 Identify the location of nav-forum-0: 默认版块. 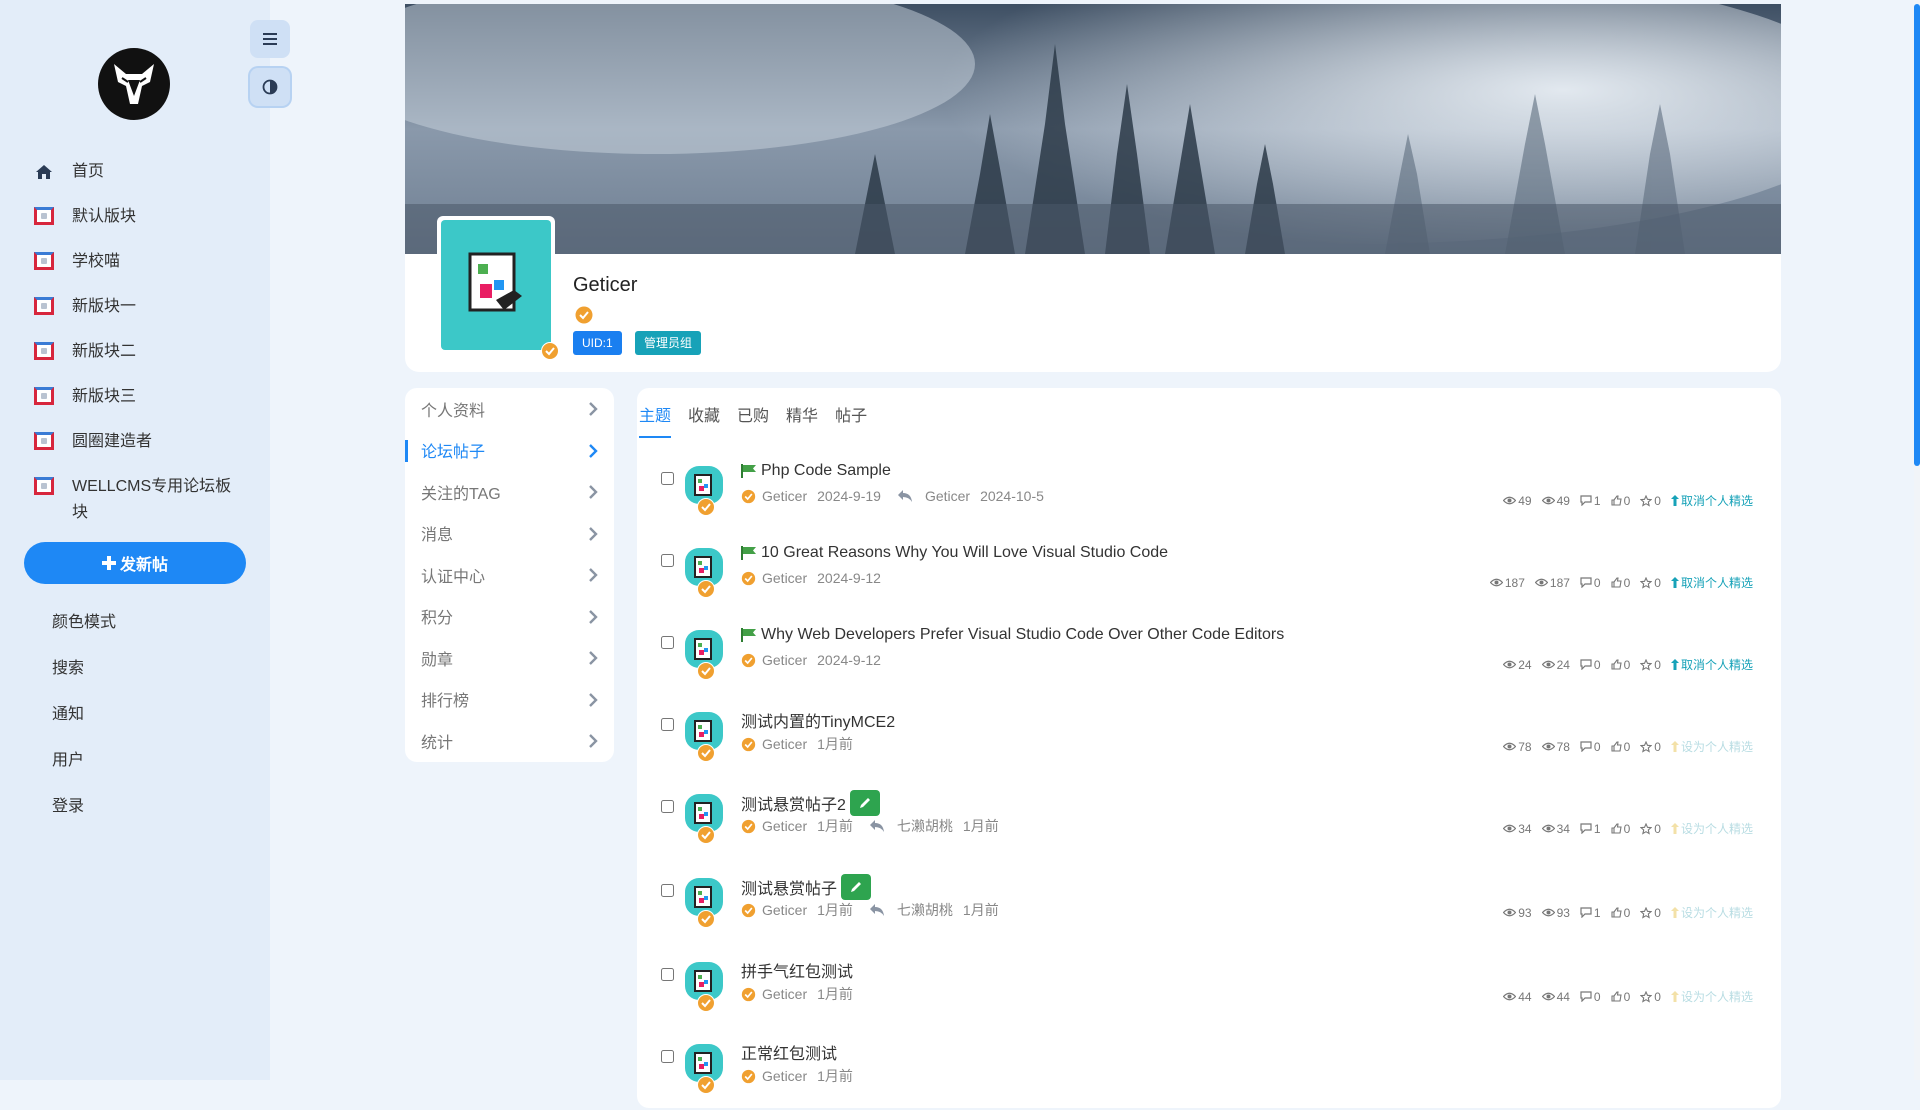
(135, 217).